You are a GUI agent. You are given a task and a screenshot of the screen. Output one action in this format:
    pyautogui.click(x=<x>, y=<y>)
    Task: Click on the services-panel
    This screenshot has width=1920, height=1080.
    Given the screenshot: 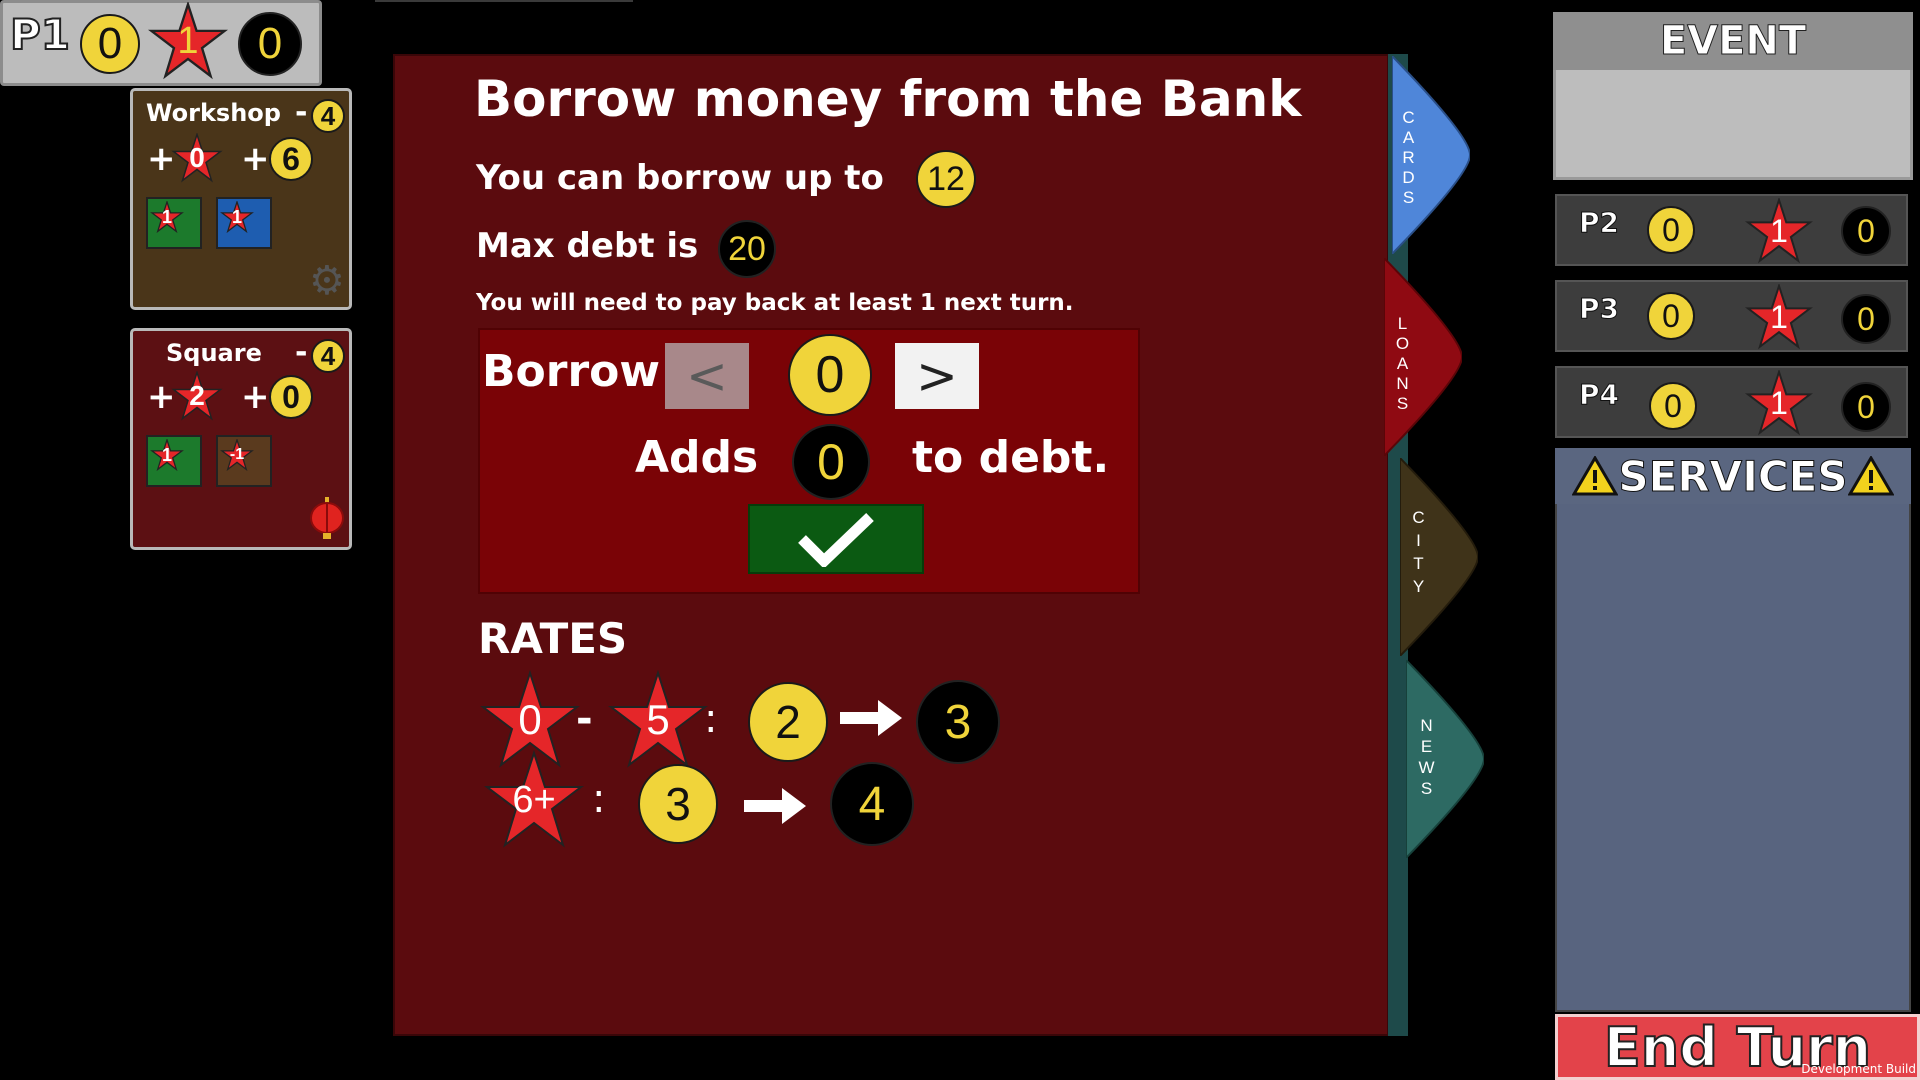 What is the action you would take?
    pyautogui.click(x=1733, y=730)
    